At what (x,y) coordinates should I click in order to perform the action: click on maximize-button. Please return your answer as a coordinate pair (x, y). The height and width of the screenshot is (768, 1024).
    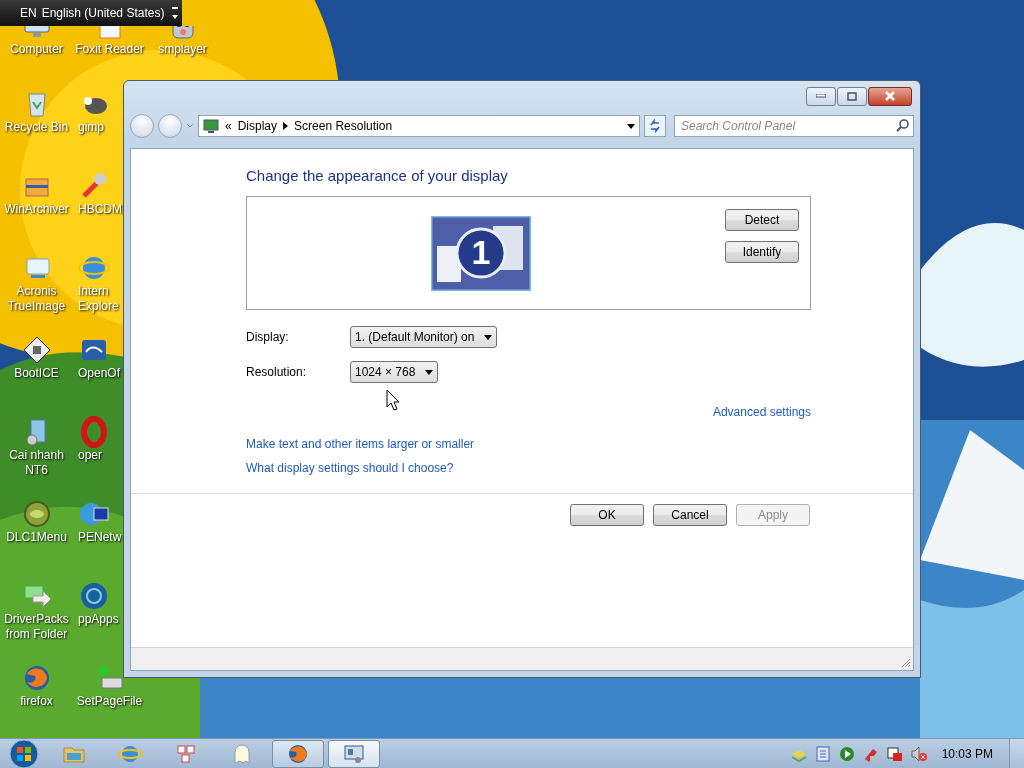
    Looking at the image, I should click on (852, 96).